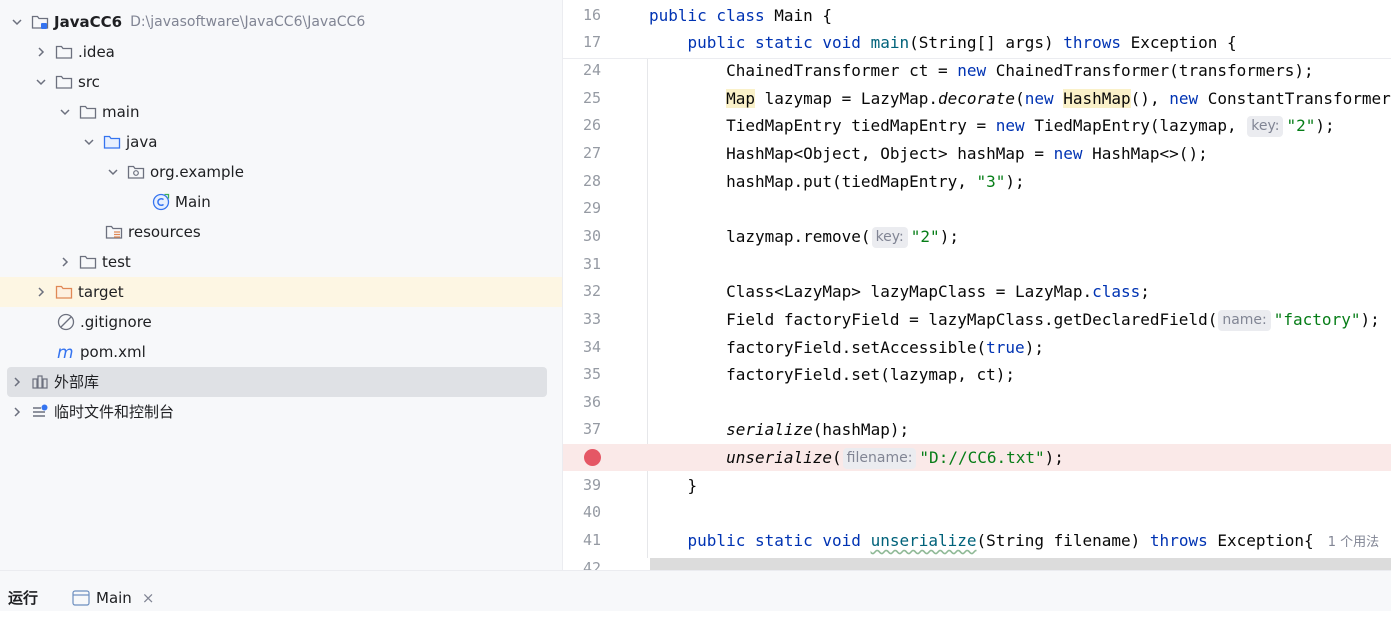 The image size is (1391, 625). Describe the element at coordinates (281, 52) in the screenshot. I see `tree-item-idea: .idea` at that location.